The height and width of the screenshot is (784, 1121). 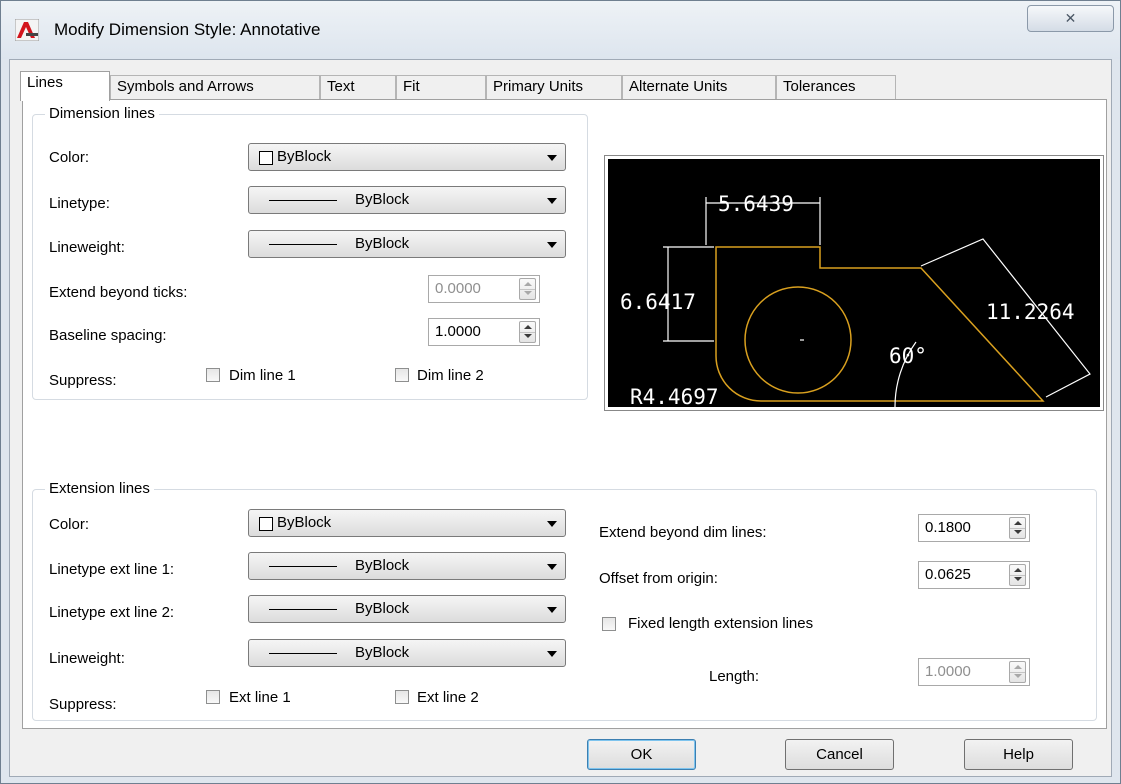 I want to click on dim-line-2-checkbox, so click(x=402, y=375).